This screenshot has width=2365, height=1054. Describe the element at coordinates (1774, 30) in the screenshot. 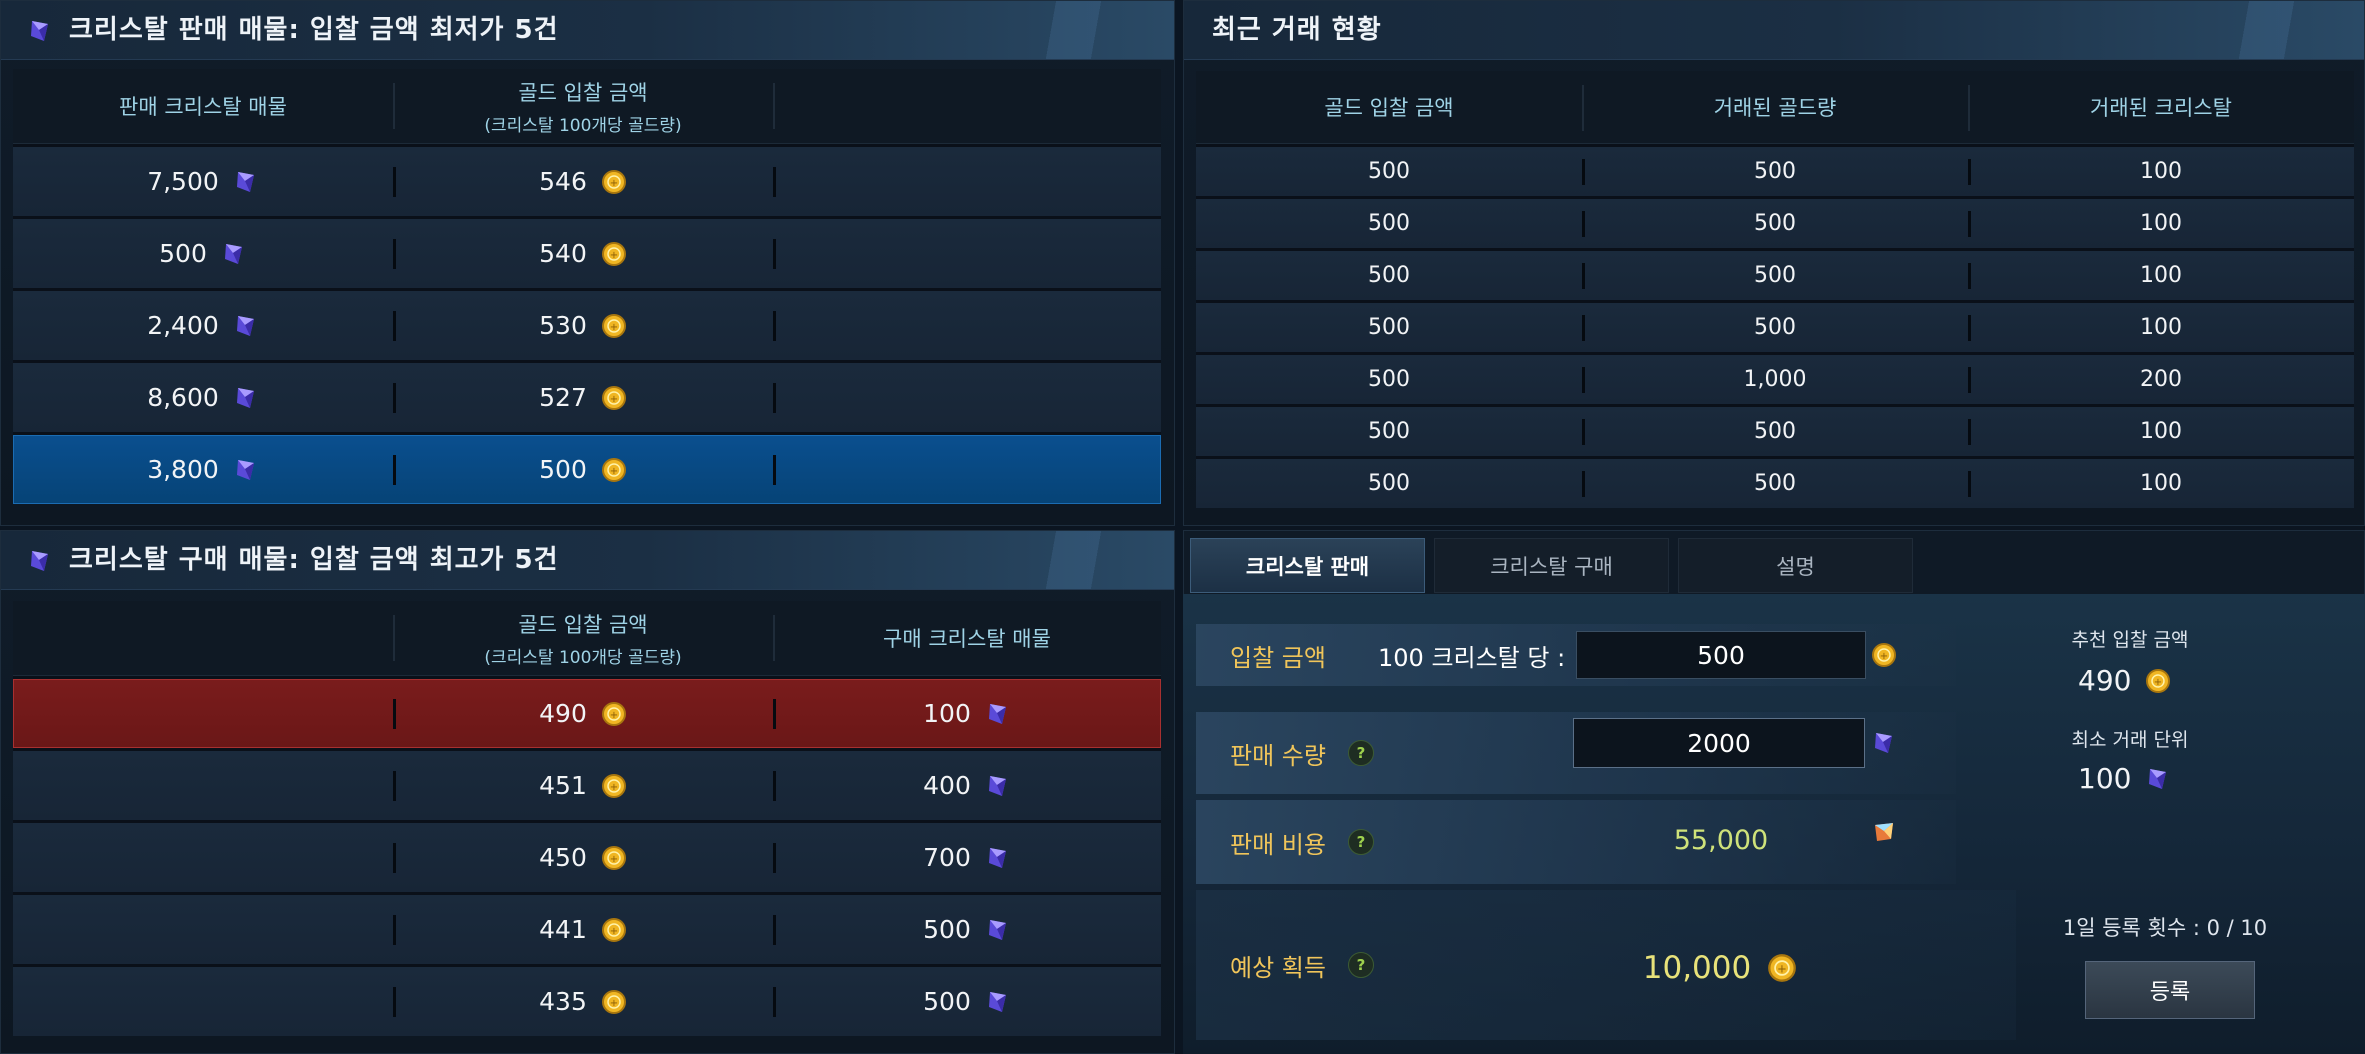

I see `panel-header: 최근 거래 현황` at that location.